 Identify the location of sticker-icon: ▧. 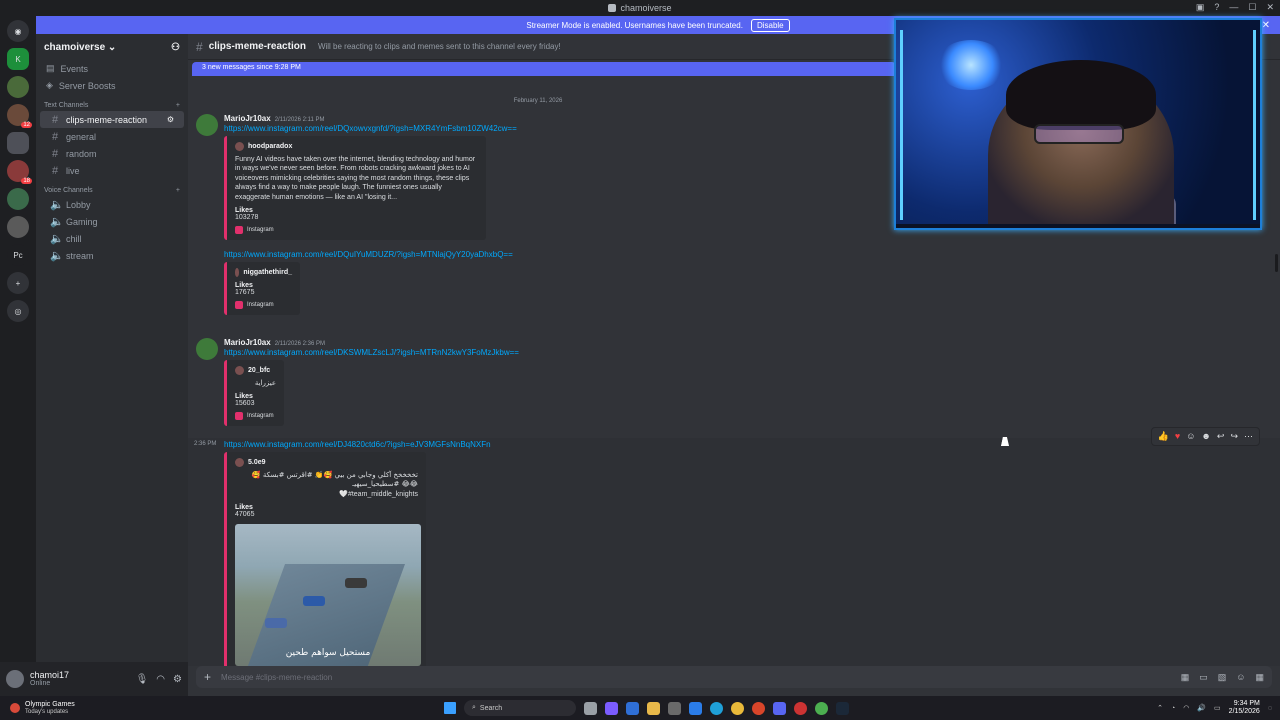
(1222, 677).